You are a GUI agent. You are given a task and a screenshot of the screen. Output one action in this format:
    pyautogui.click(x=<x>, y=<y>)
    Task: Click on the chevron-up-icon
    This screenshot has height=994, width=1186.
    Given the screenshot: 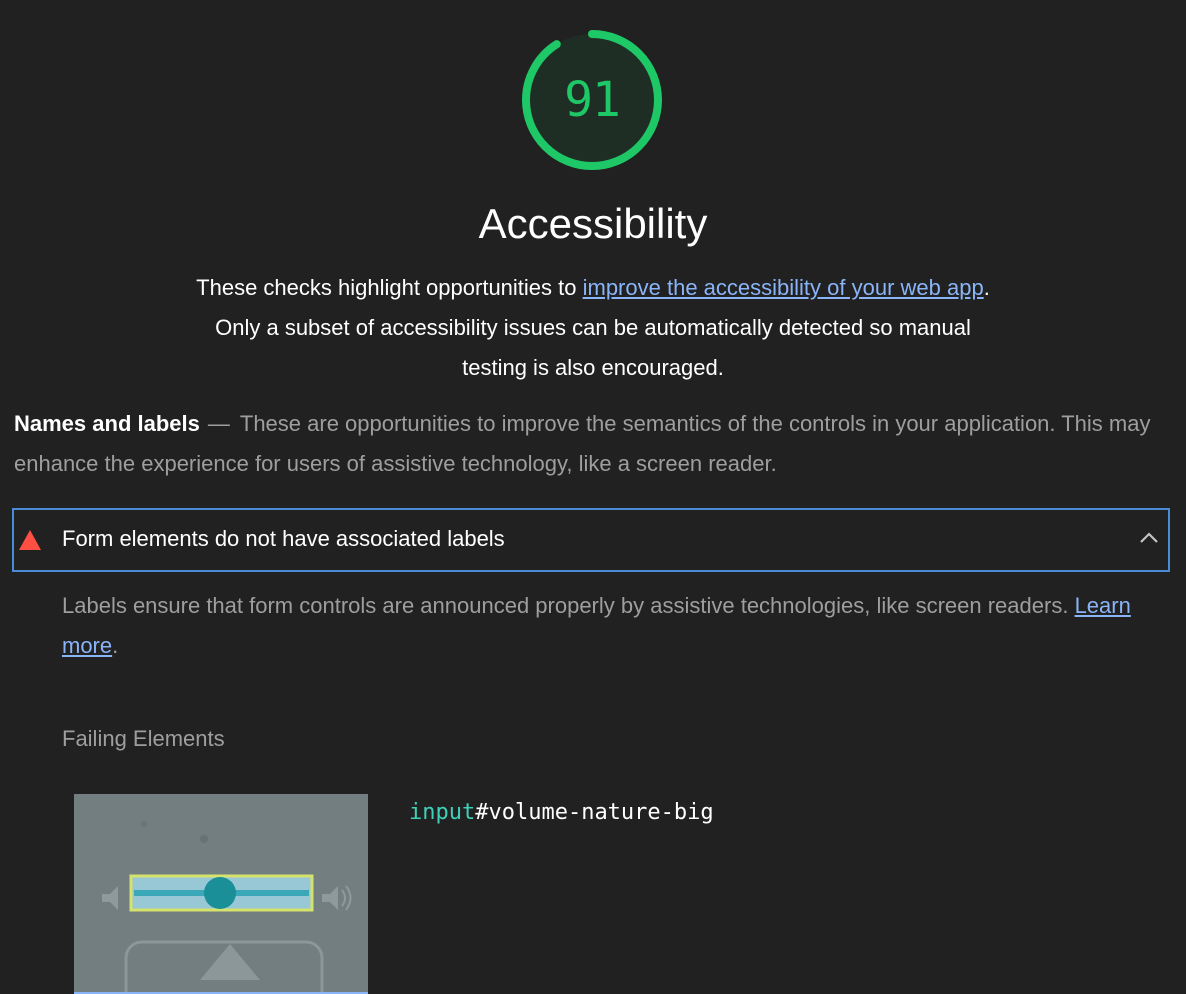 What is the action you would take?
    pyautogui.click(x=1149, y=538)
    